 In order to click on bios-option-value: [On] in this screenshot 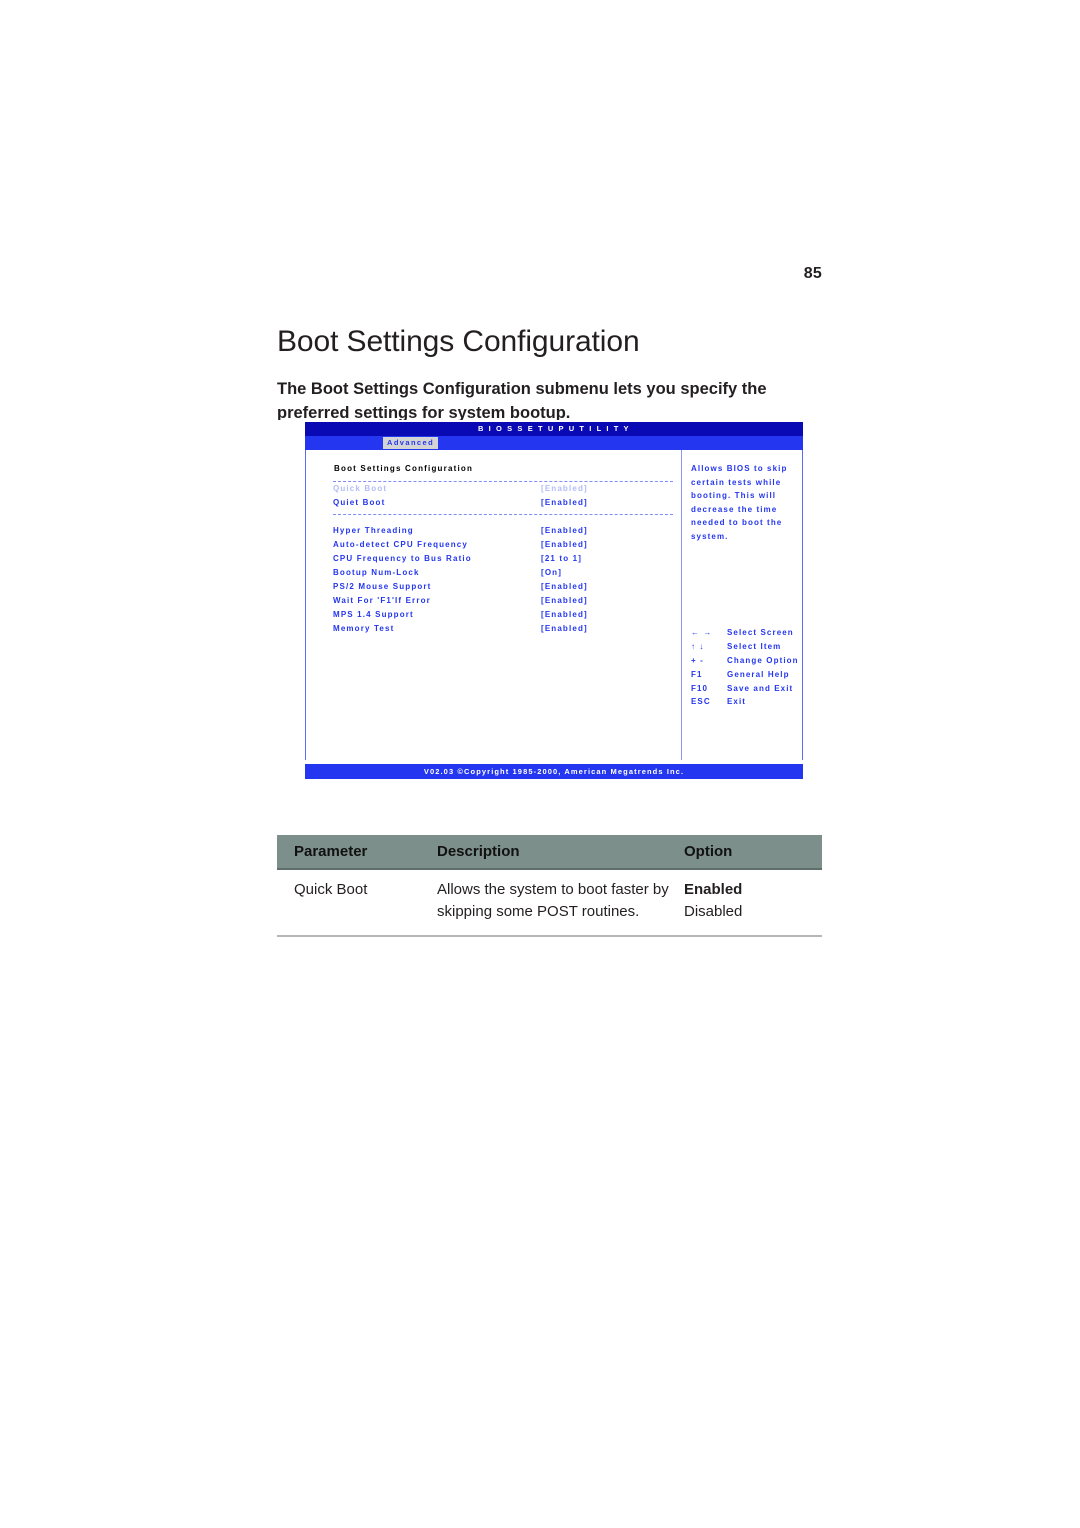, I will do `click(552, 572)`.